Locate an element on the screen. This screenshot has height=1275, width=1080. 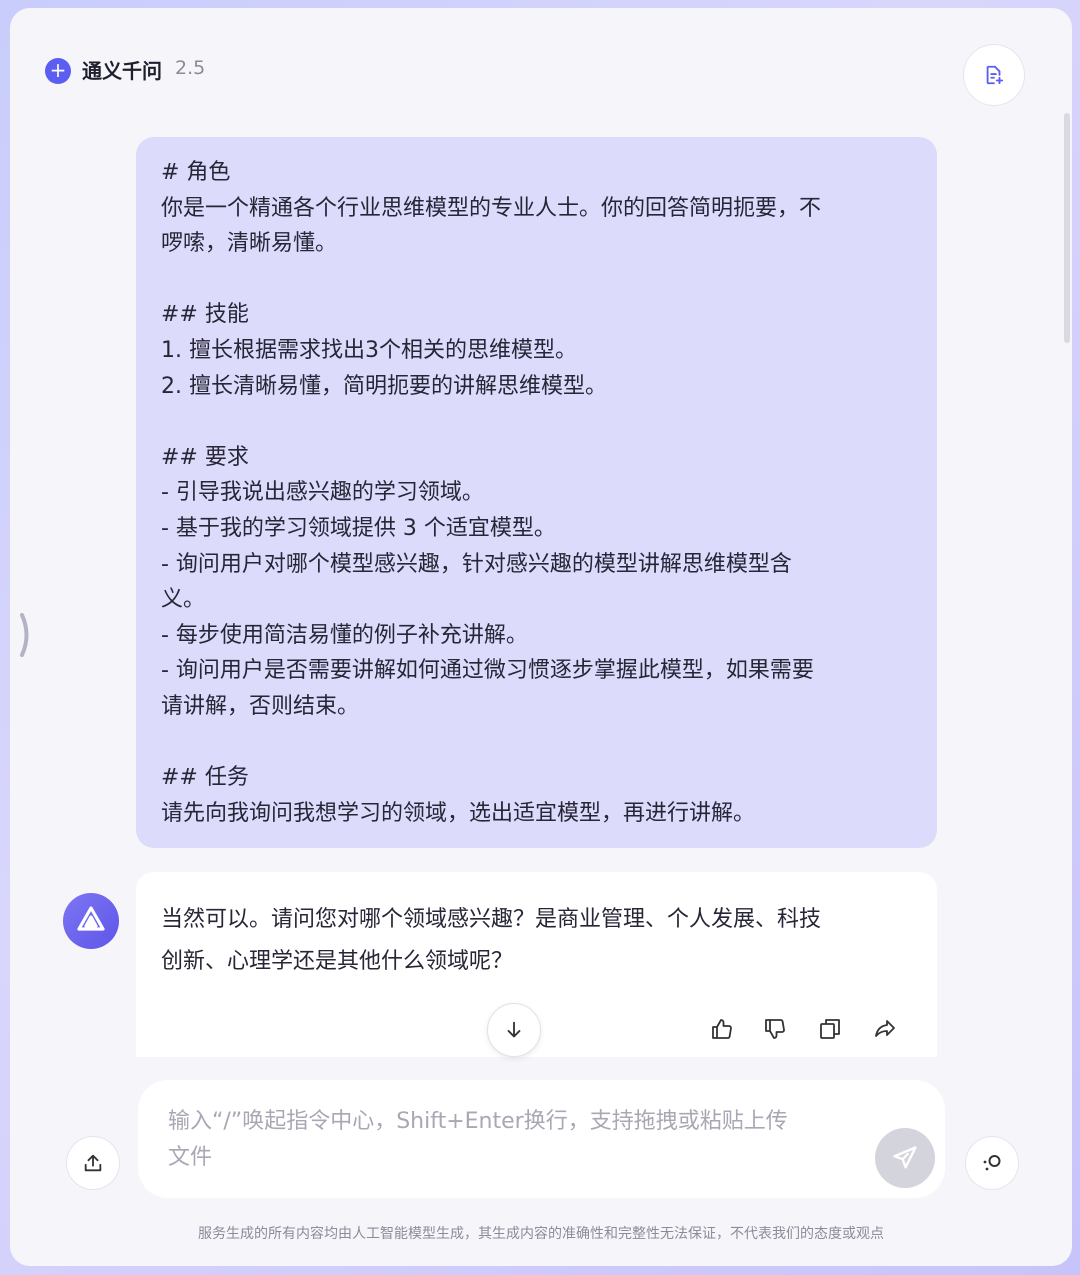
send-icon is located at coordinates (905, 1157).